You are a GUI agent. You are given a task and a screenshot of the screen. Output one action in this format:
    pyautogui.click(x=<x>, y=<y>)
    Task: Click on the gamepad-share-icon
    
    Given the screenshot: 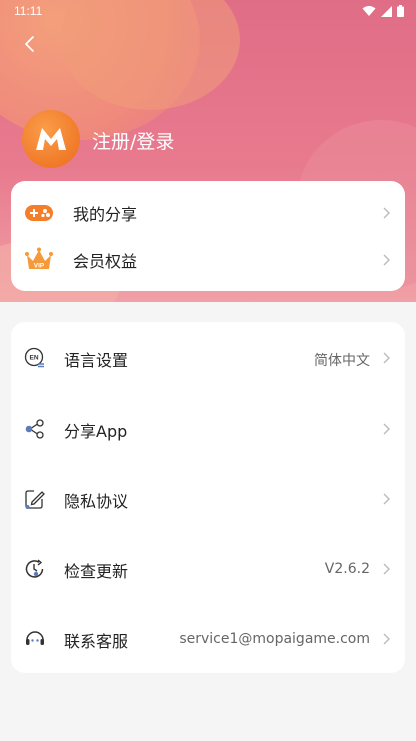 What is the action you would take?
    pyautogui.click(x=39, y=213)
    